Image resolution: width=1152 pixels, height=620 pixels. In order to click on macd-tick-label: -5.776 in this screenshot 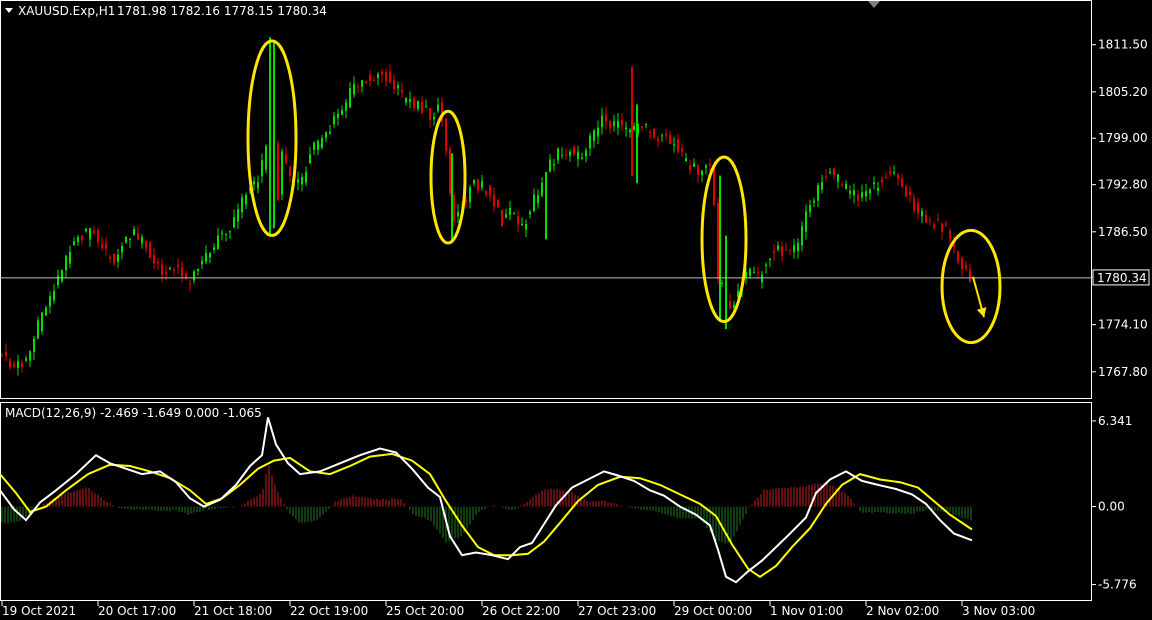, I will do `click(1117, 585)`.